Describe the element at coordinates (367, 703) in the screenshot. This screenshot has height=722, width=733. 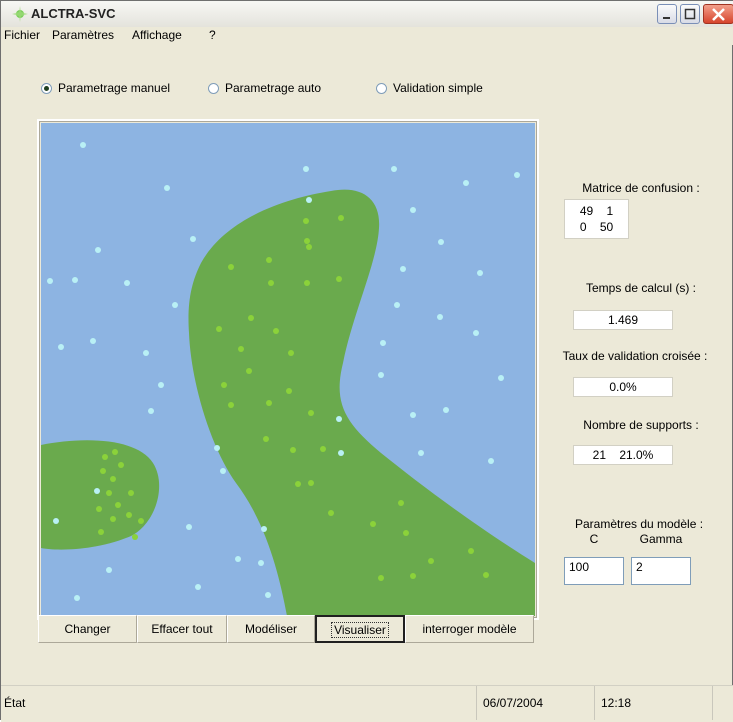
I see `status-bar: État 06/07/2004 12:18` at that location.